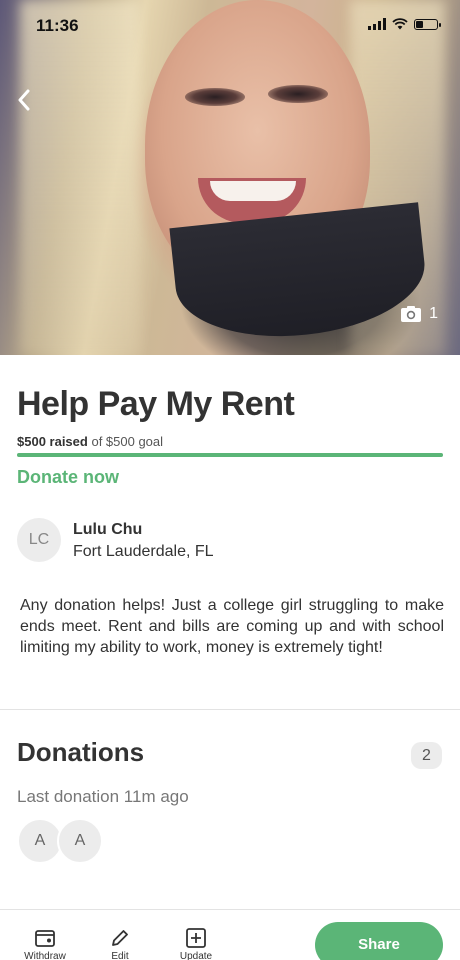 Image resolution: width=460 pixels, height=960 pixels. Describe the element at coordinates (400, 24) in the screenshot. I see `wifi-icon` at that location.